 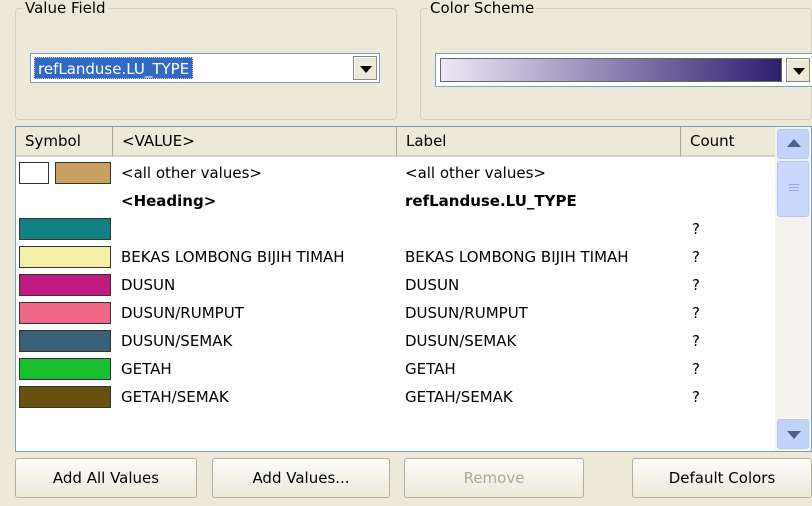 I want to click on remove-button: Remove, so click(x=494, y=478).